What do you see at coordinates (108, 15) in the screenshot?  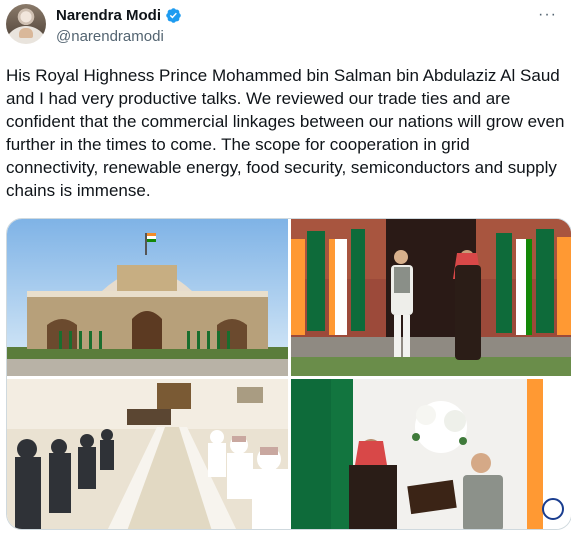 I see `author-name: Narendra Modi` at bounding box center [108, 15].